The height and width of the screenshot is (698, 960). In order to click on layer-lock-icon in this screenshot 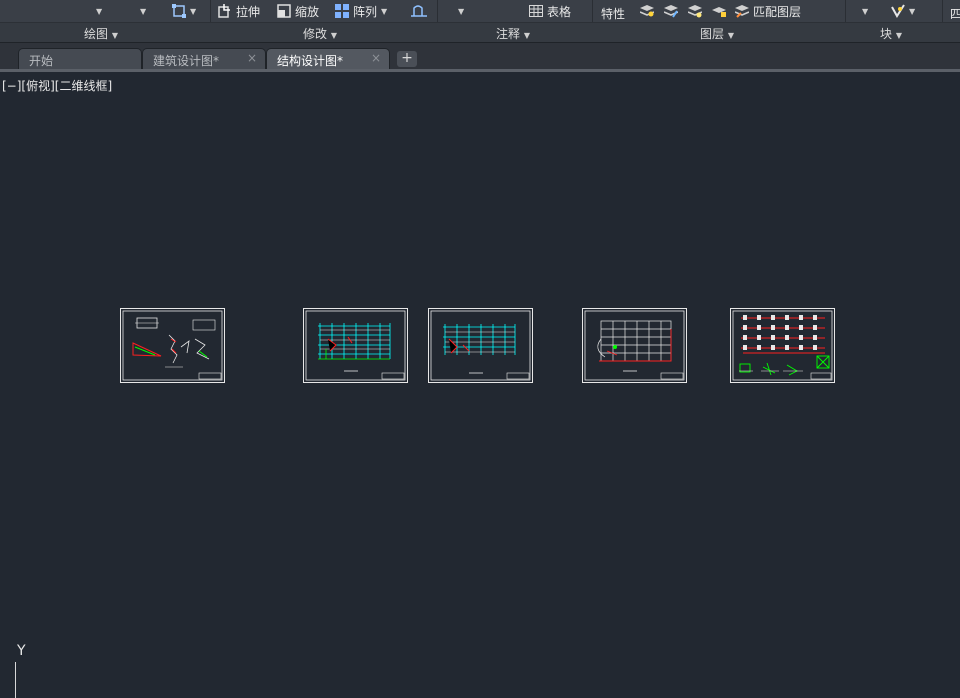, I will do `click(719, 11)`.